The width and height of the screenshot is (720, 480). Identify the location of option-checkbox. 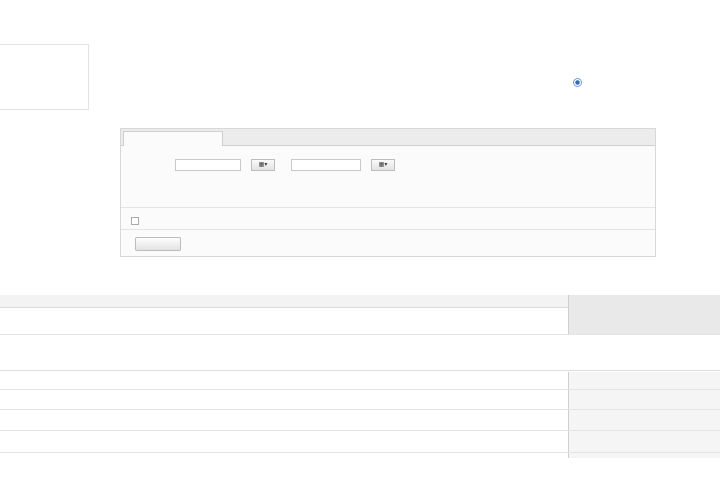
(135, 221).